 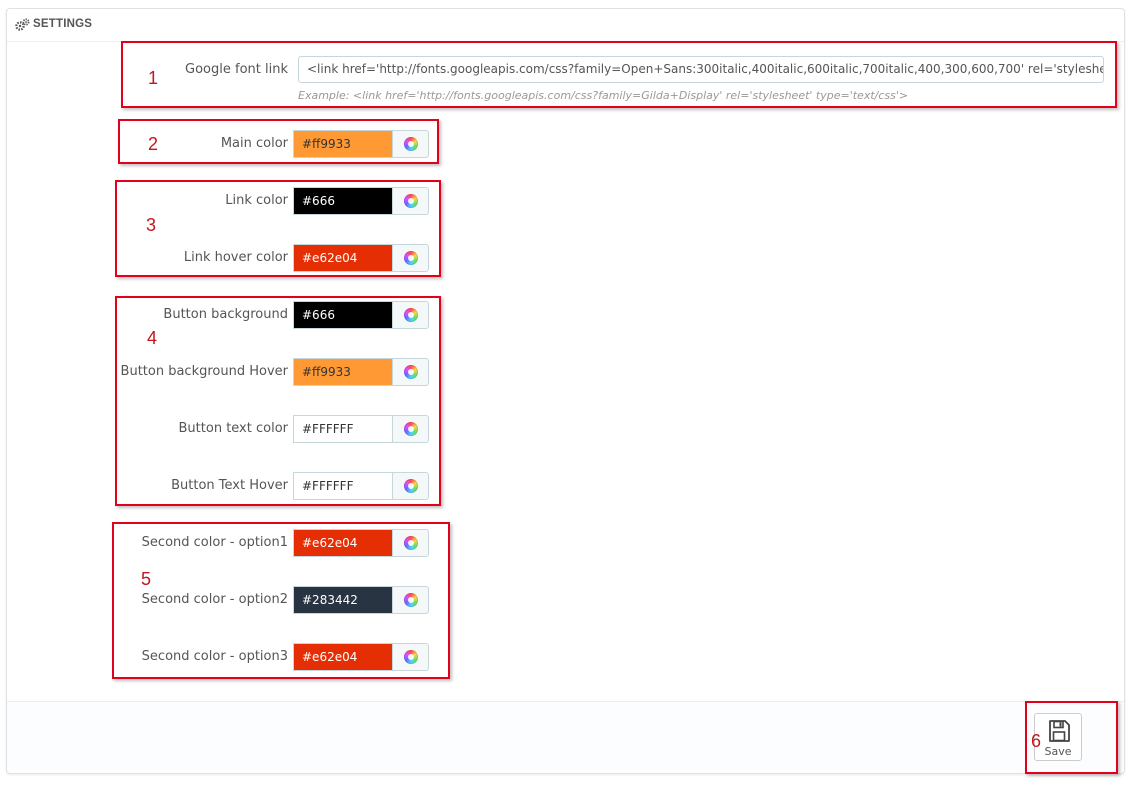 I want to click on panel-heading: SETTINGS, so click(x=565, y=25).